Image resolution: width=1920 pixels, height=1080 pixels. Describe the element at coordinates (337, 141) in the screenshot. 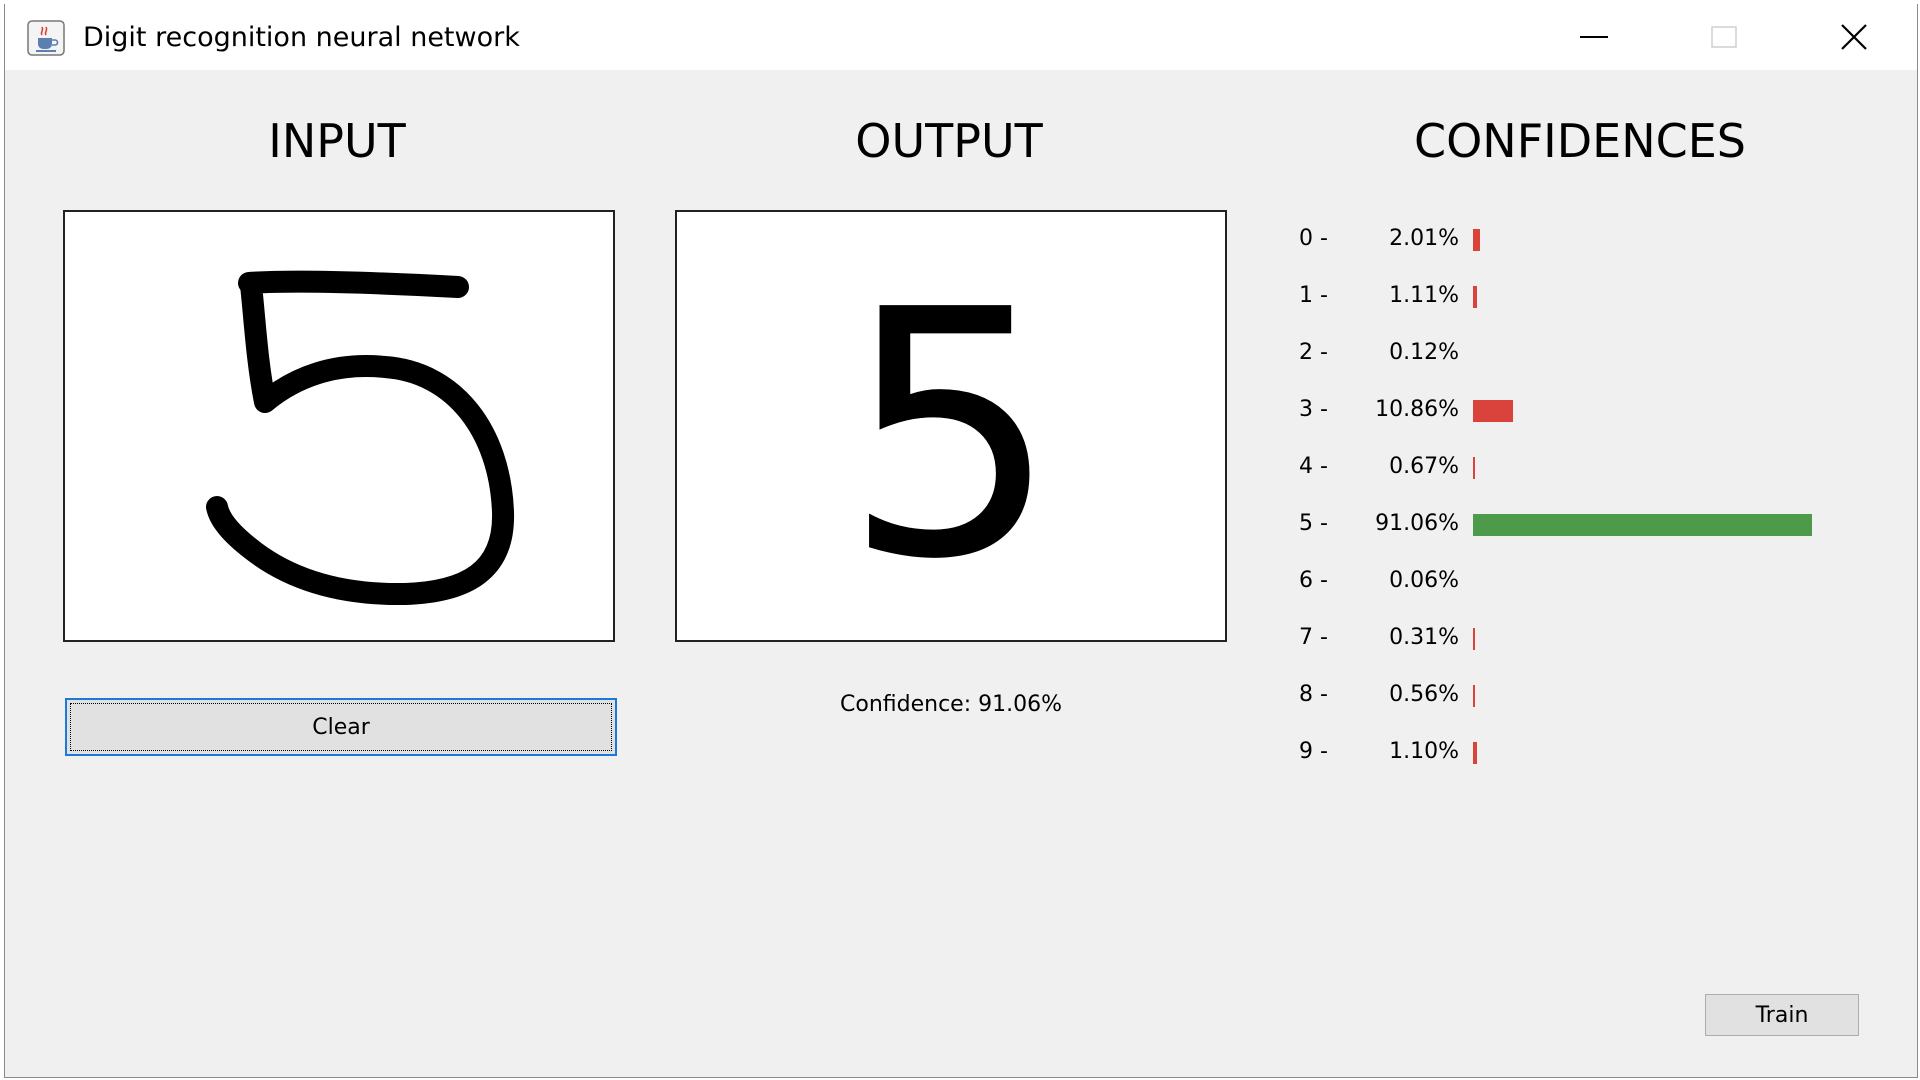

I see `input-title: INPUT` at that location.